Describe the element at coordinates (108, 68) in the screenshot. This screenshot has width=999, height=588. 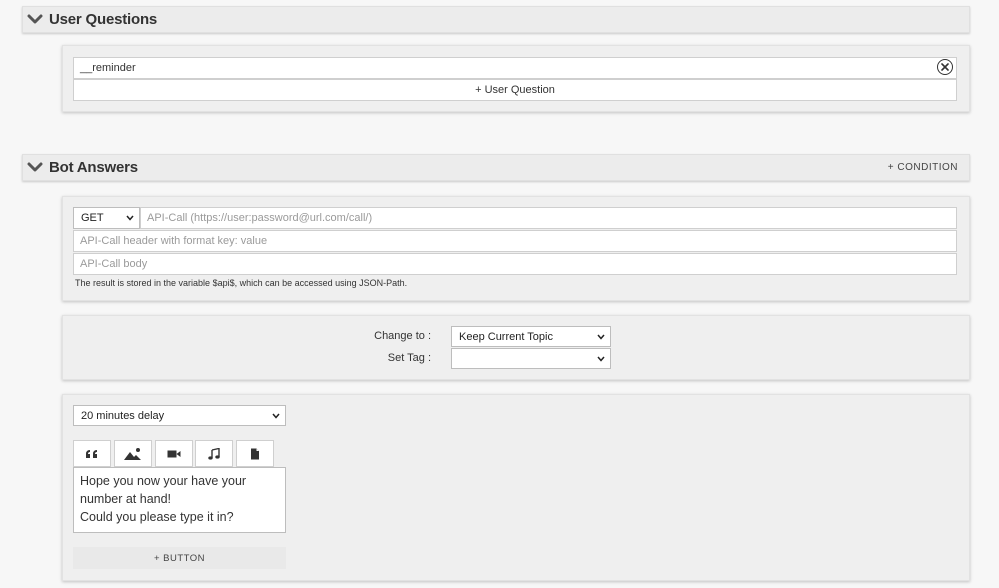
I see `user-question-value: __reminder` at that location.